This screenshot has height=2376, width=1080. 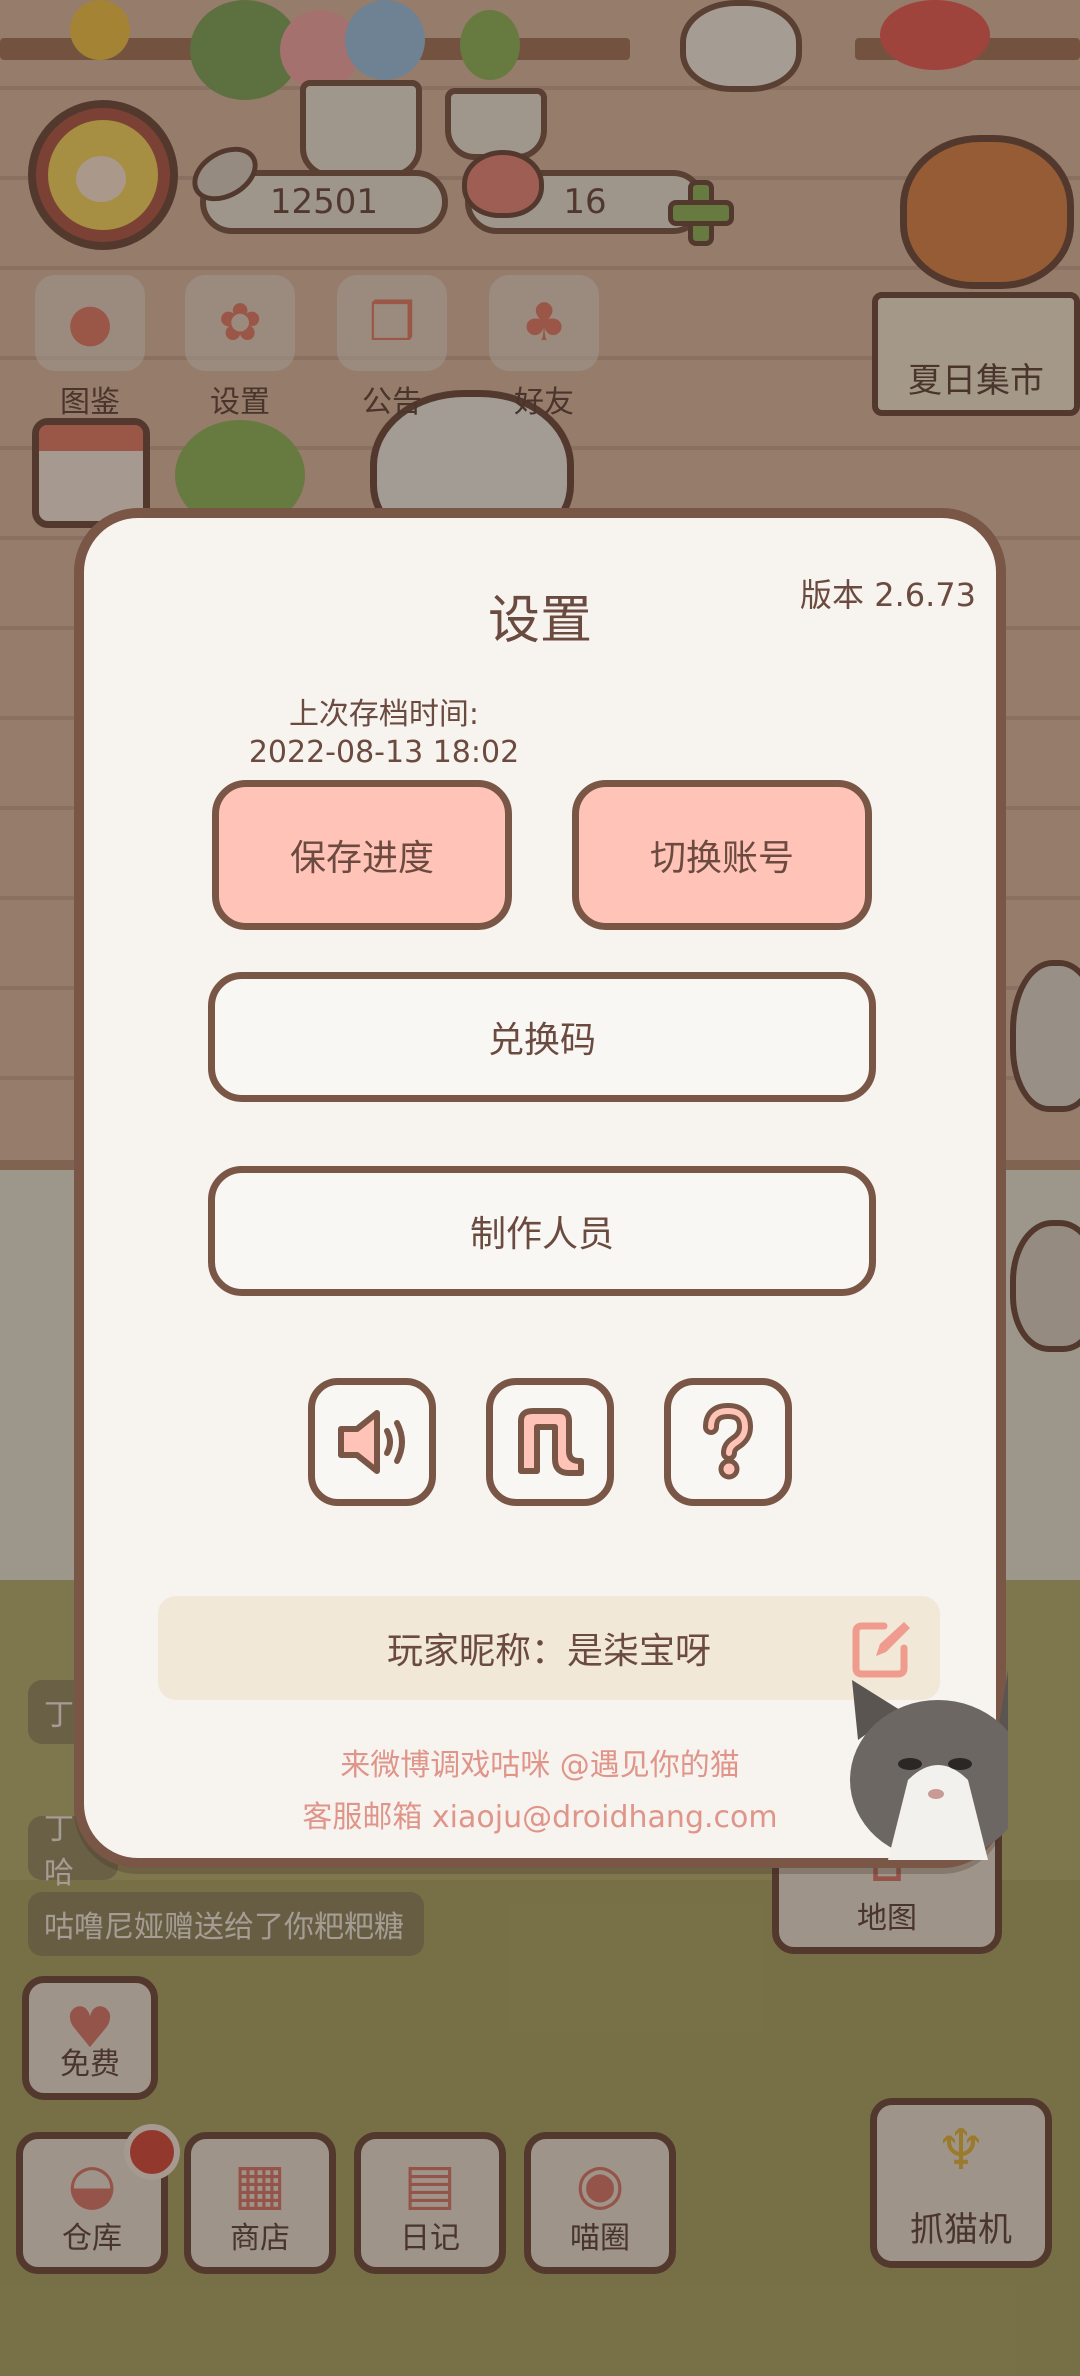 What do you see at coordinates (929, 1765) in the screenshot?
I see `peeking-cat-image` at bounding box center [929, 1765].